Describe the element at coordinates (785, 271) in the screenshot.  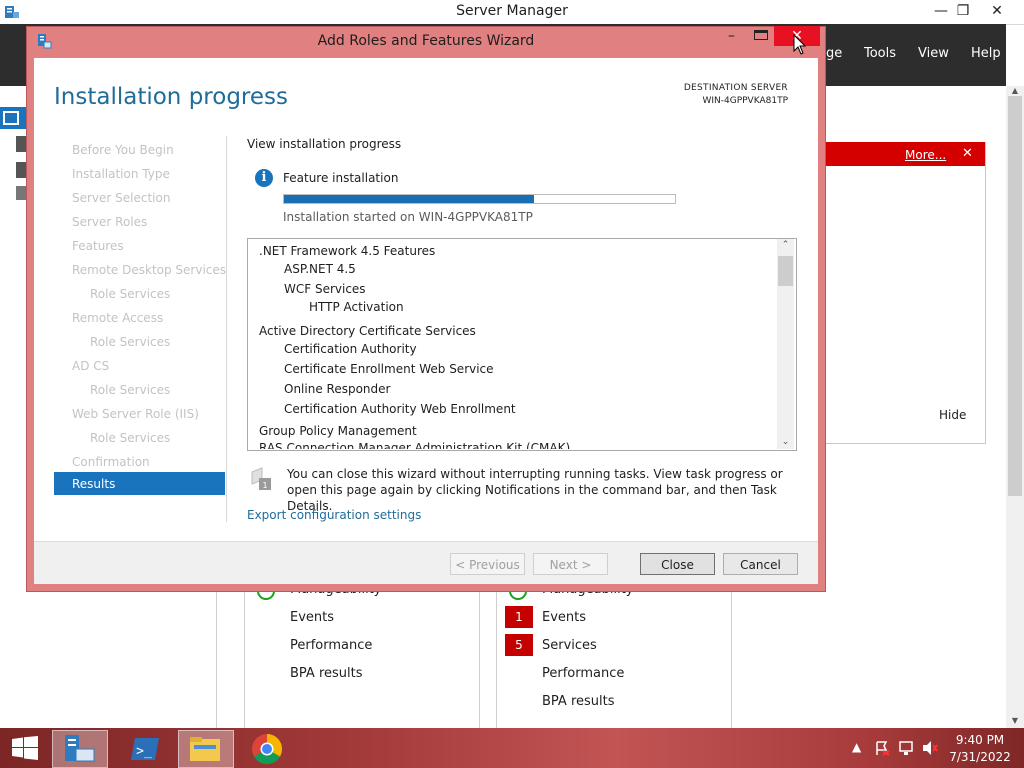
I see `results-scrollbar-thumb` at that location.